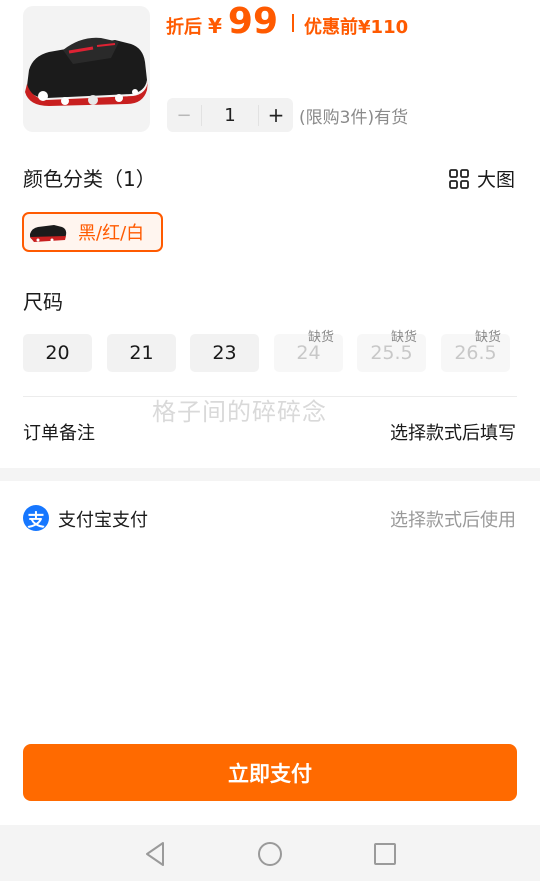 This screenshot has width=540, height=881. I want to click on increment-button: +, so click(276, 115).